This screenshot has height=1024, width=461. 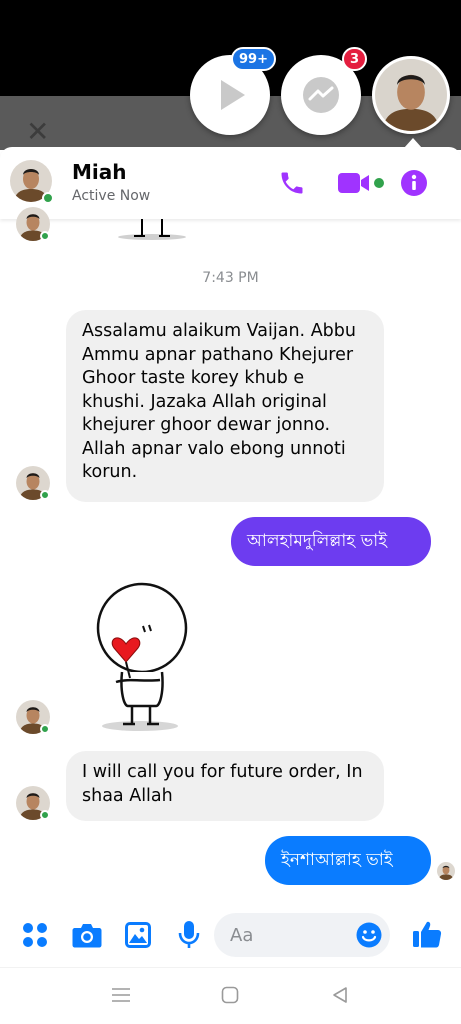 I want to click on message-input-container, so click(x=302, y=935).